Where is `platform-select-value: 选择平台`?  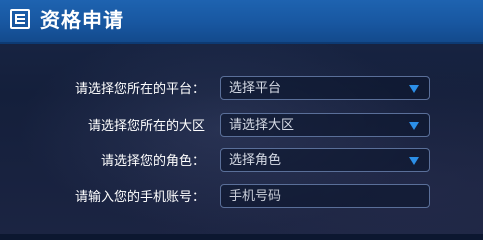
platform-select-value: 选择平台 is located at coordinates (255, 88).